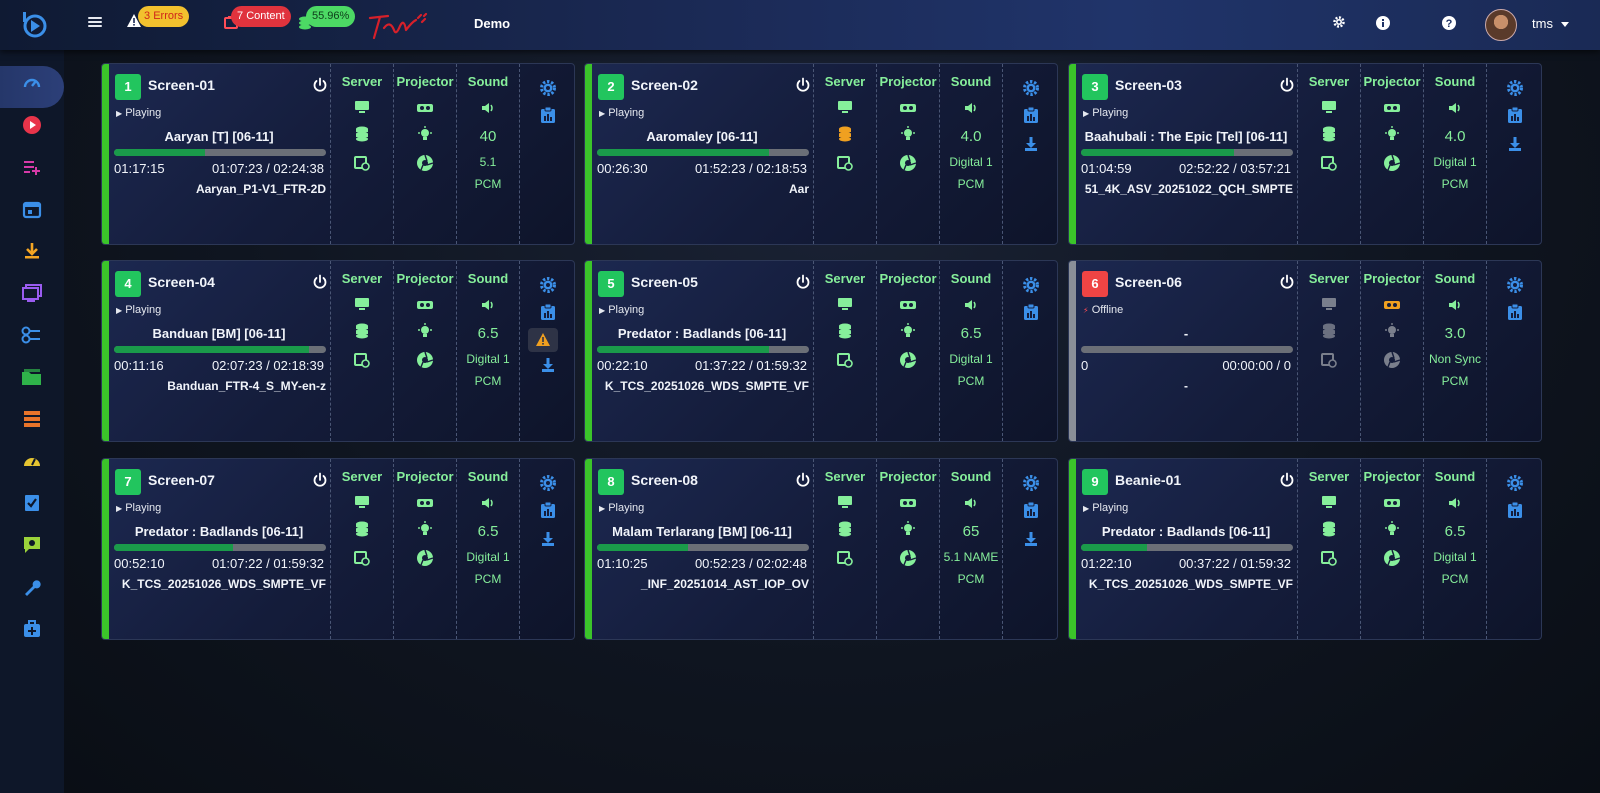  What do you see at coordinates (261, 16) in the screenshot?
I see `content-badge: 7 Content` at bounding box center [261, 16].